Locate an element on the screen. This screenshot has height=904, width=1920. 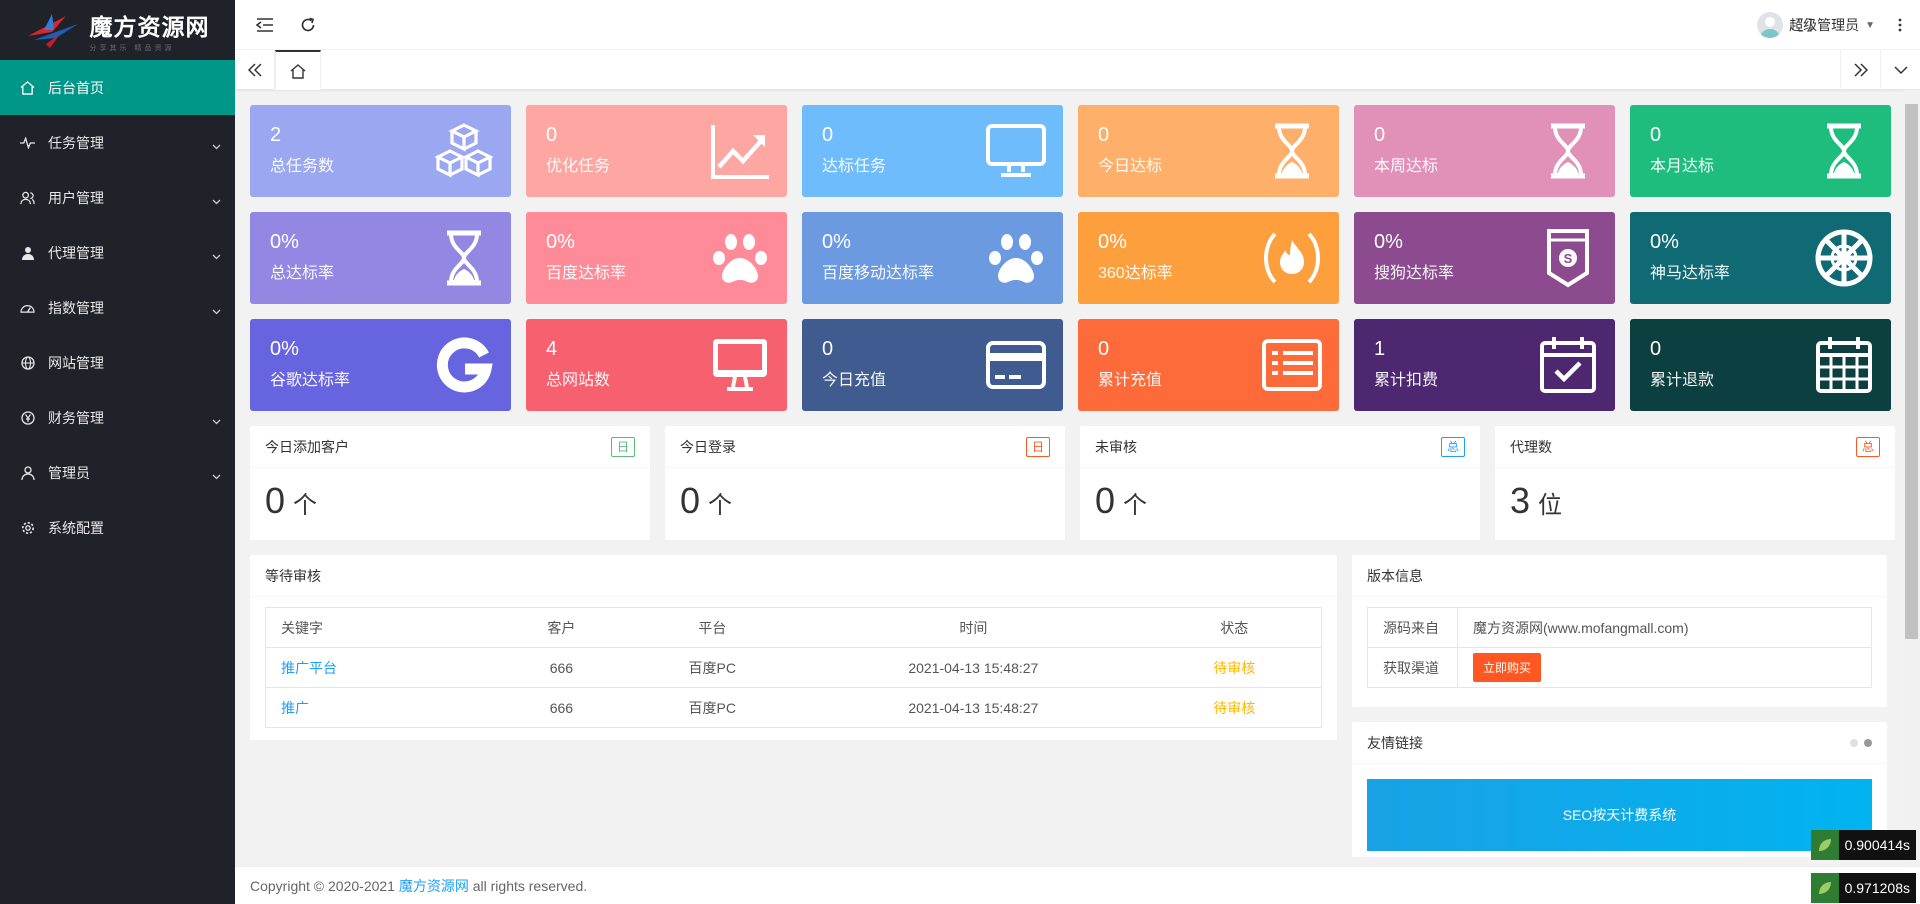
sidebar-item-label: 网站管理 is located at coordinates (76, 362).